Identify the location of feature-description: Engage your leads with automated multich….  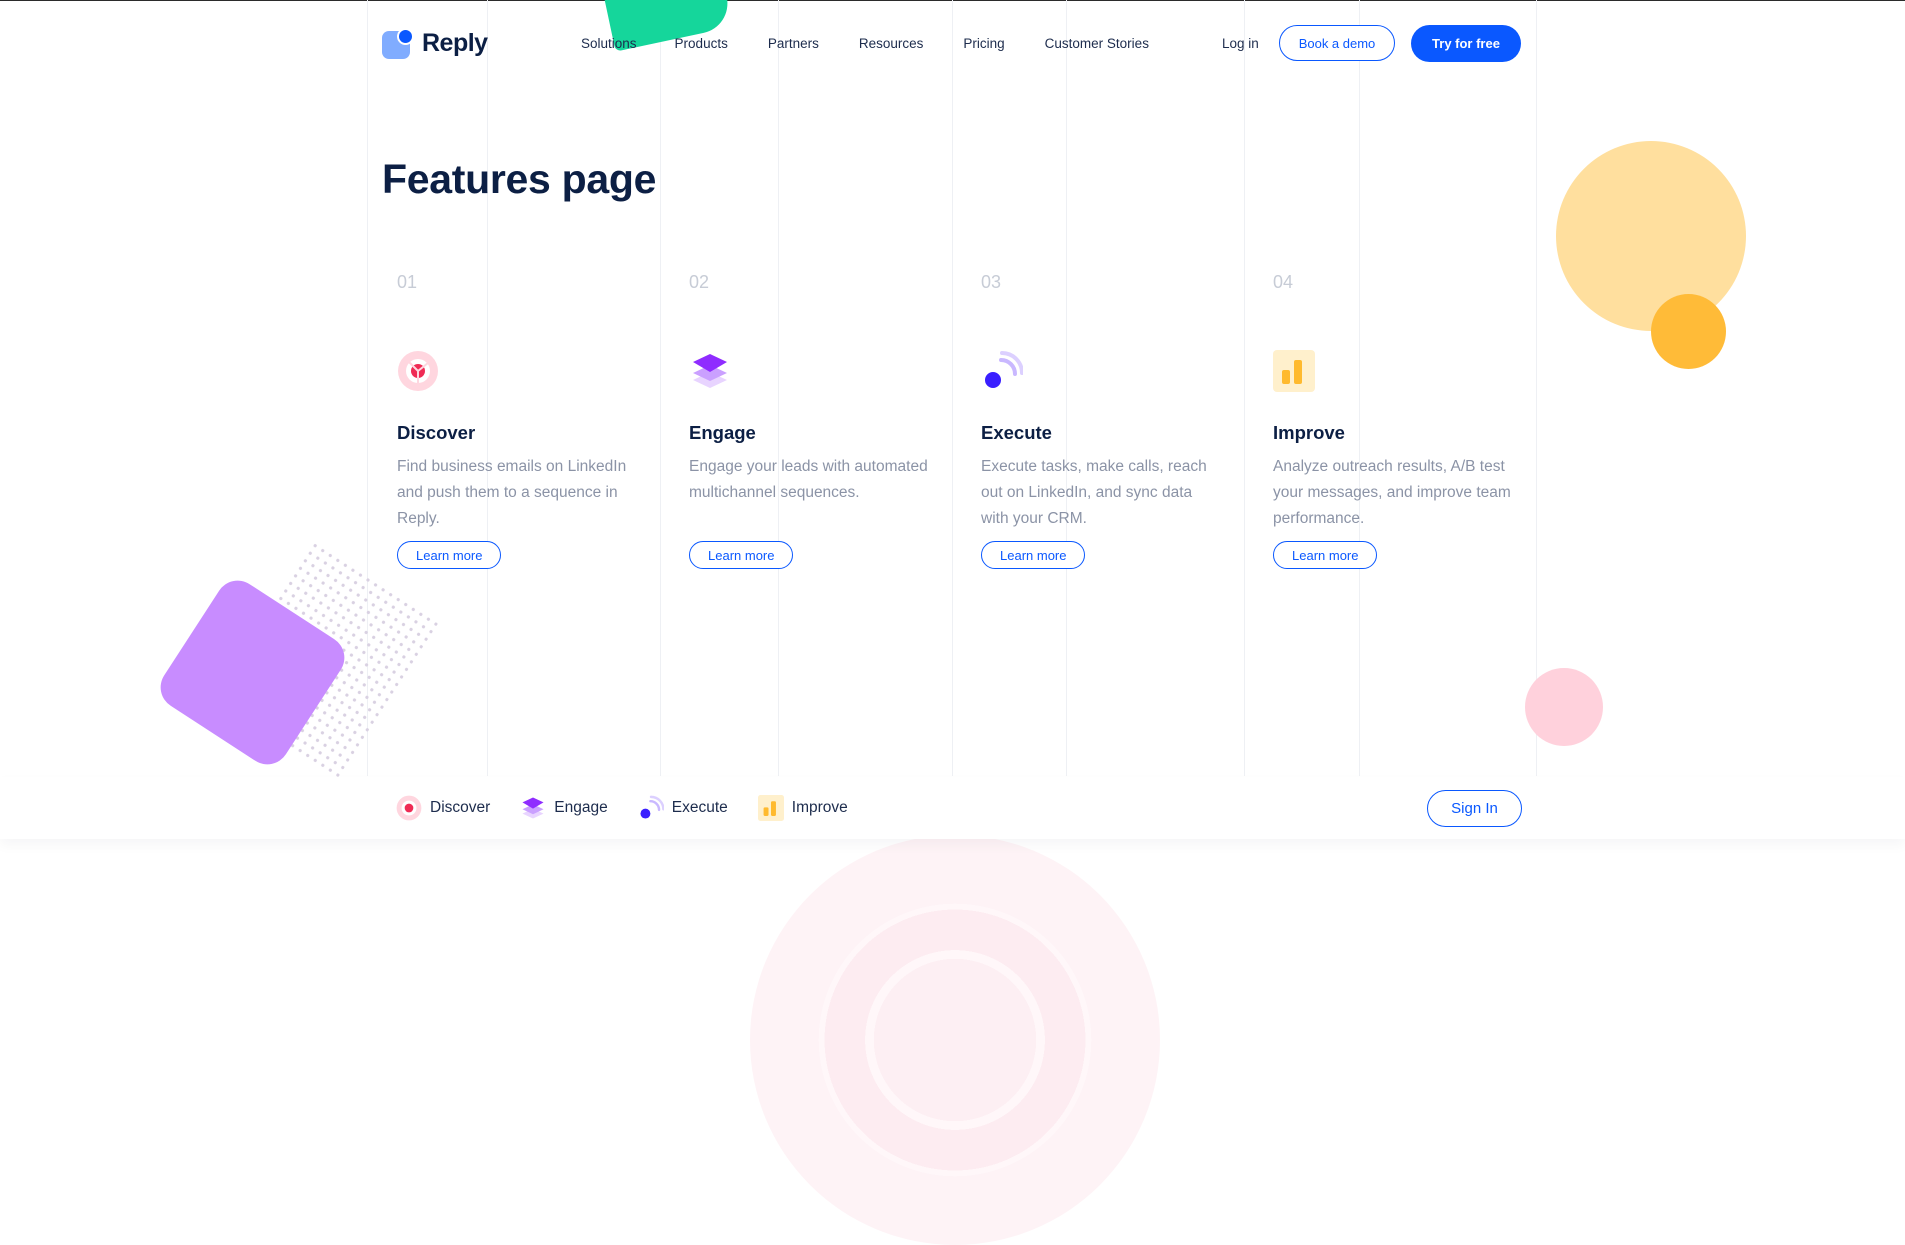
(808, 479).